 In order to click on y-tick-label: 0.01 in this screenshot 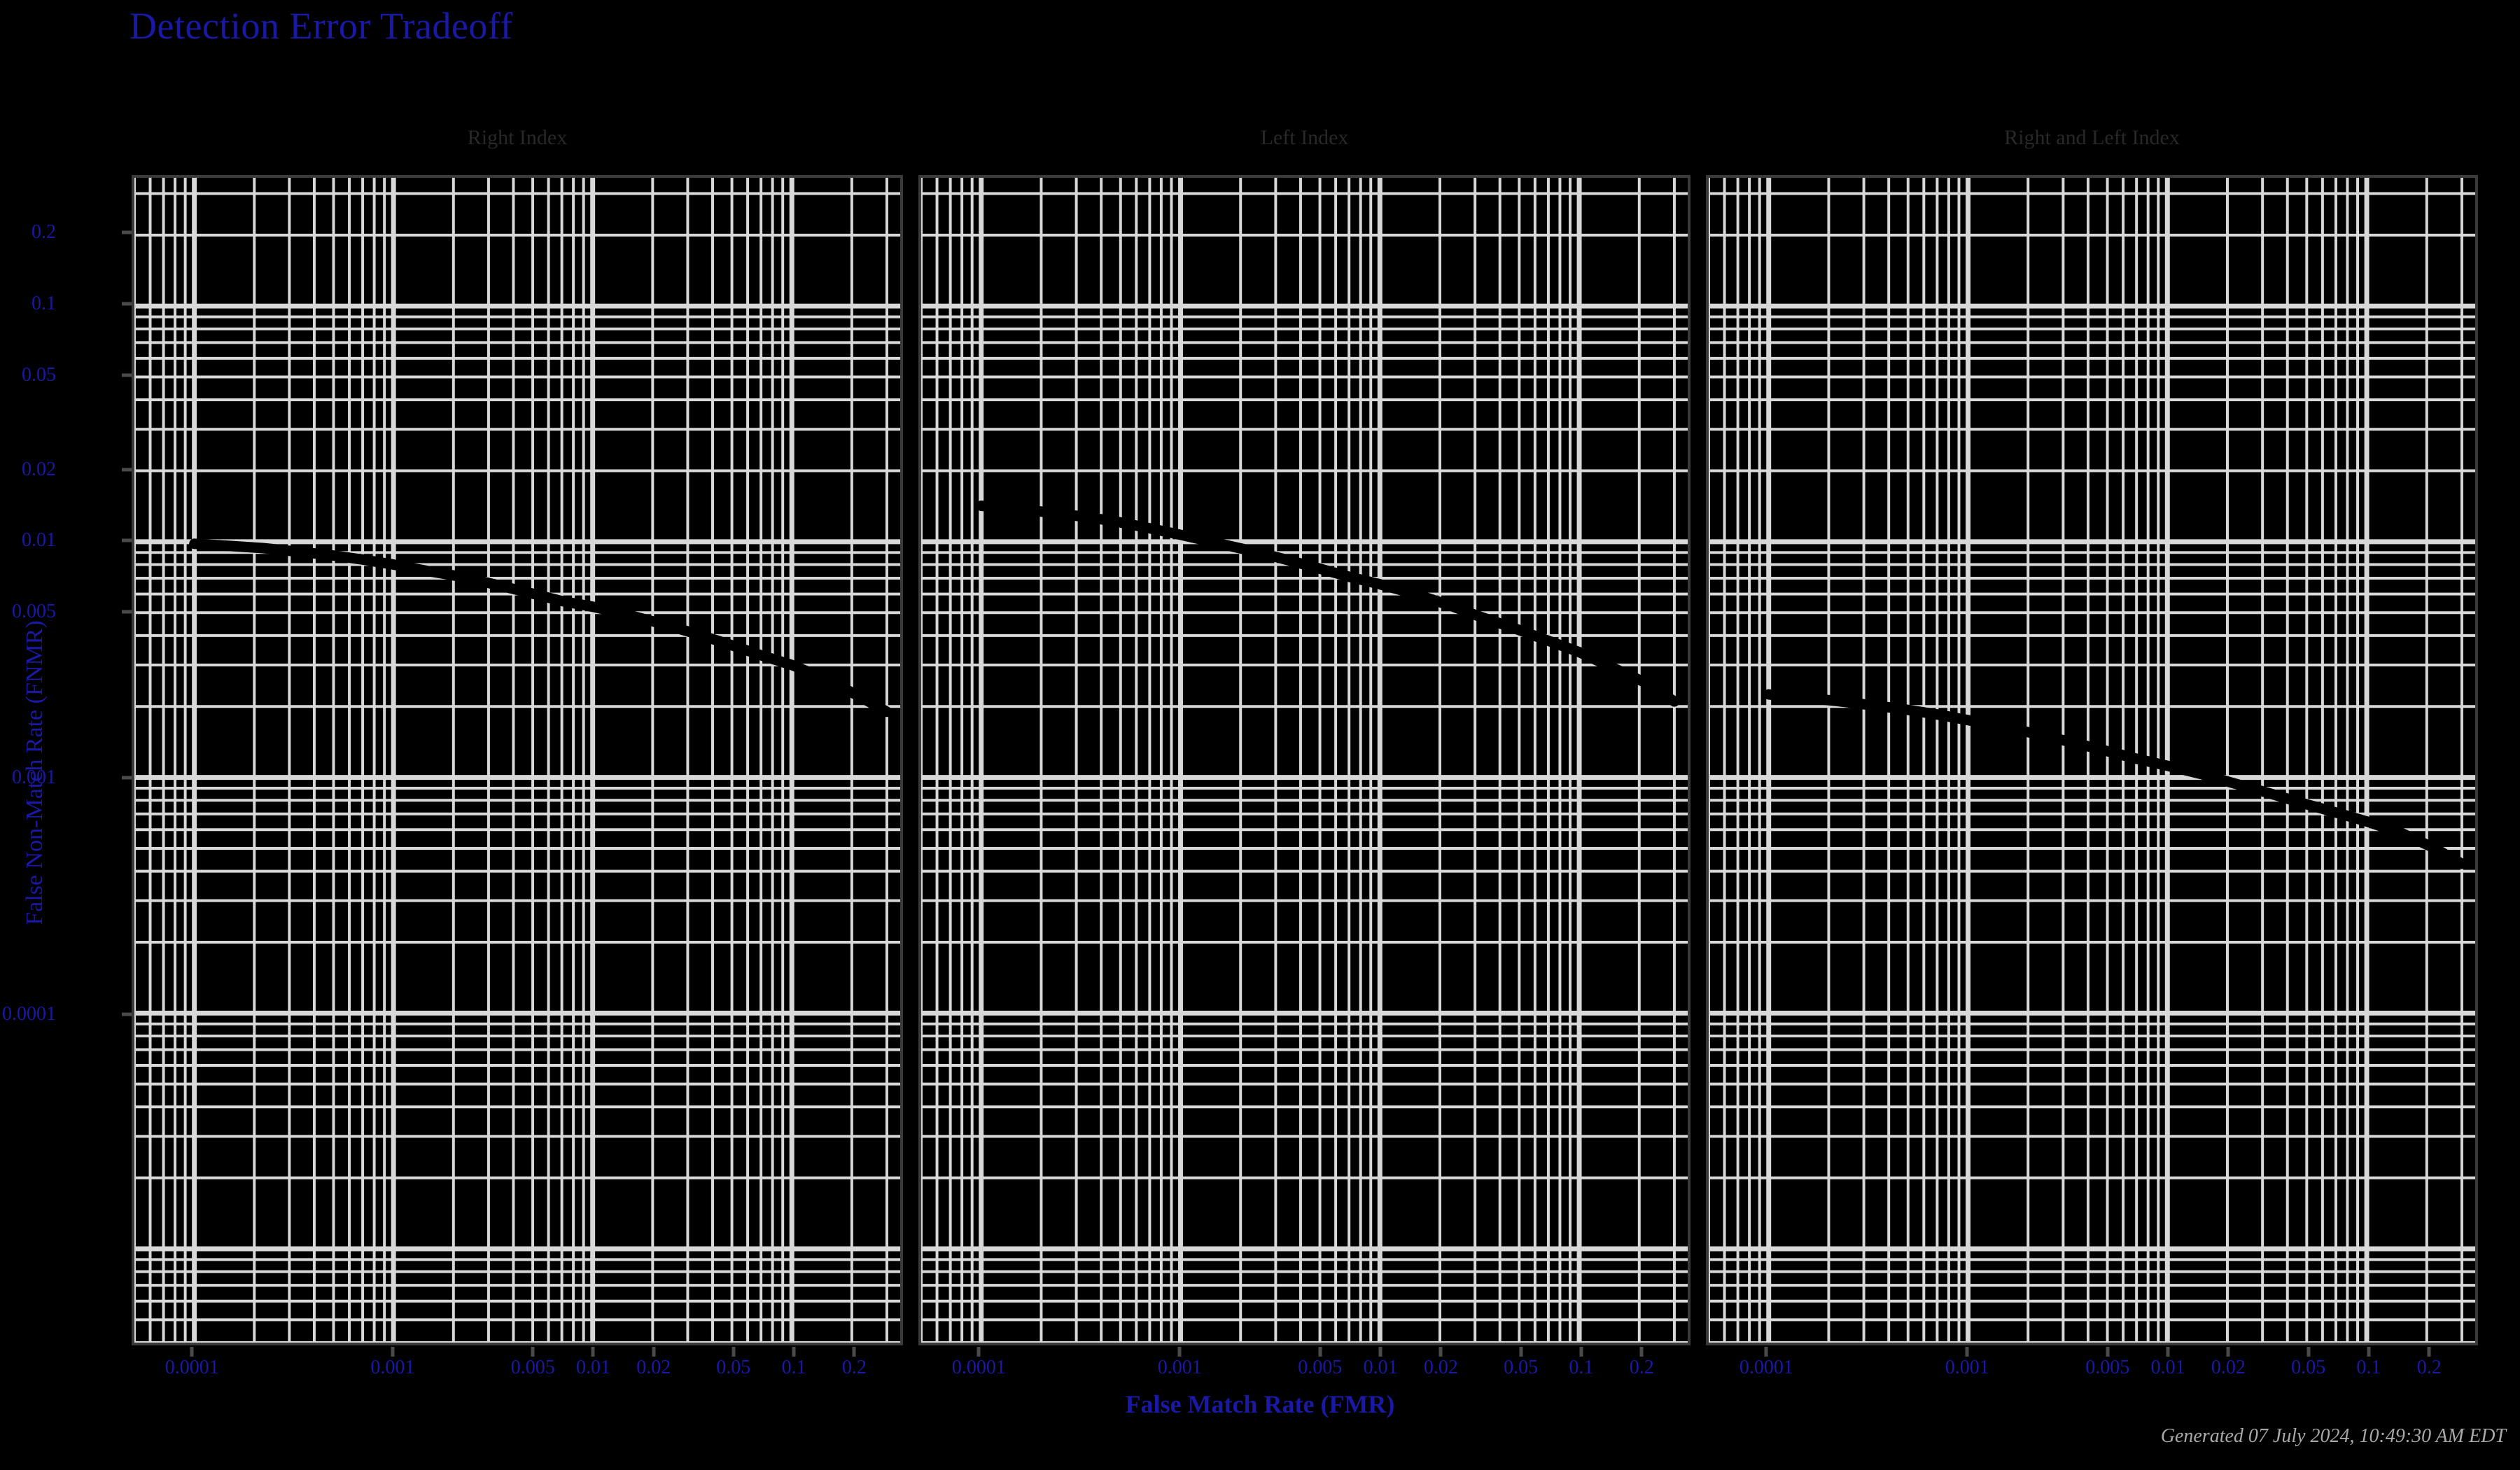, I will do `click(39, 540)`.